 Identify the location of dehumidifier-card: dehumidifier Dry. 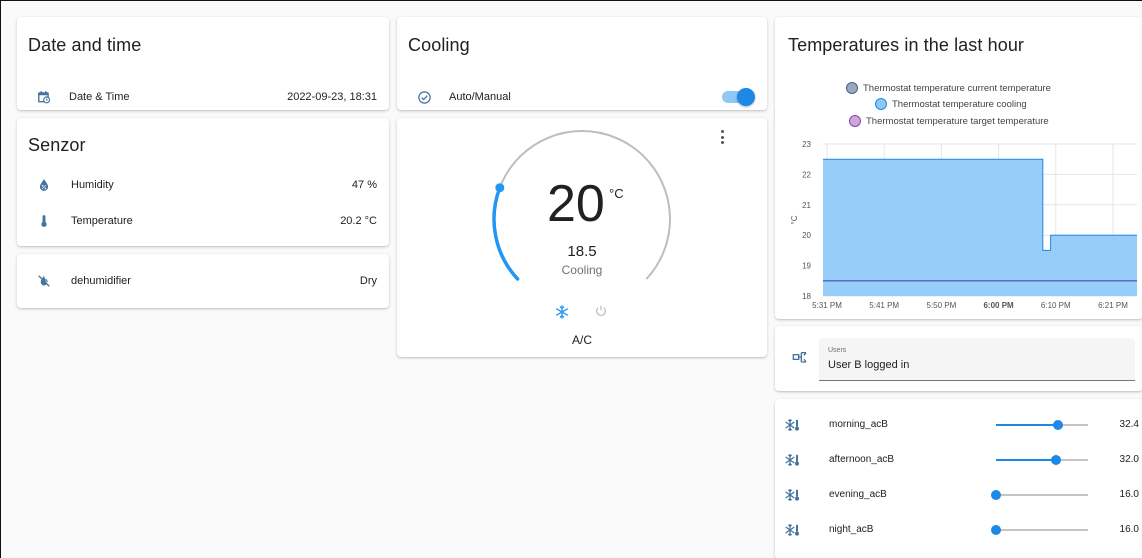
(203, 281).